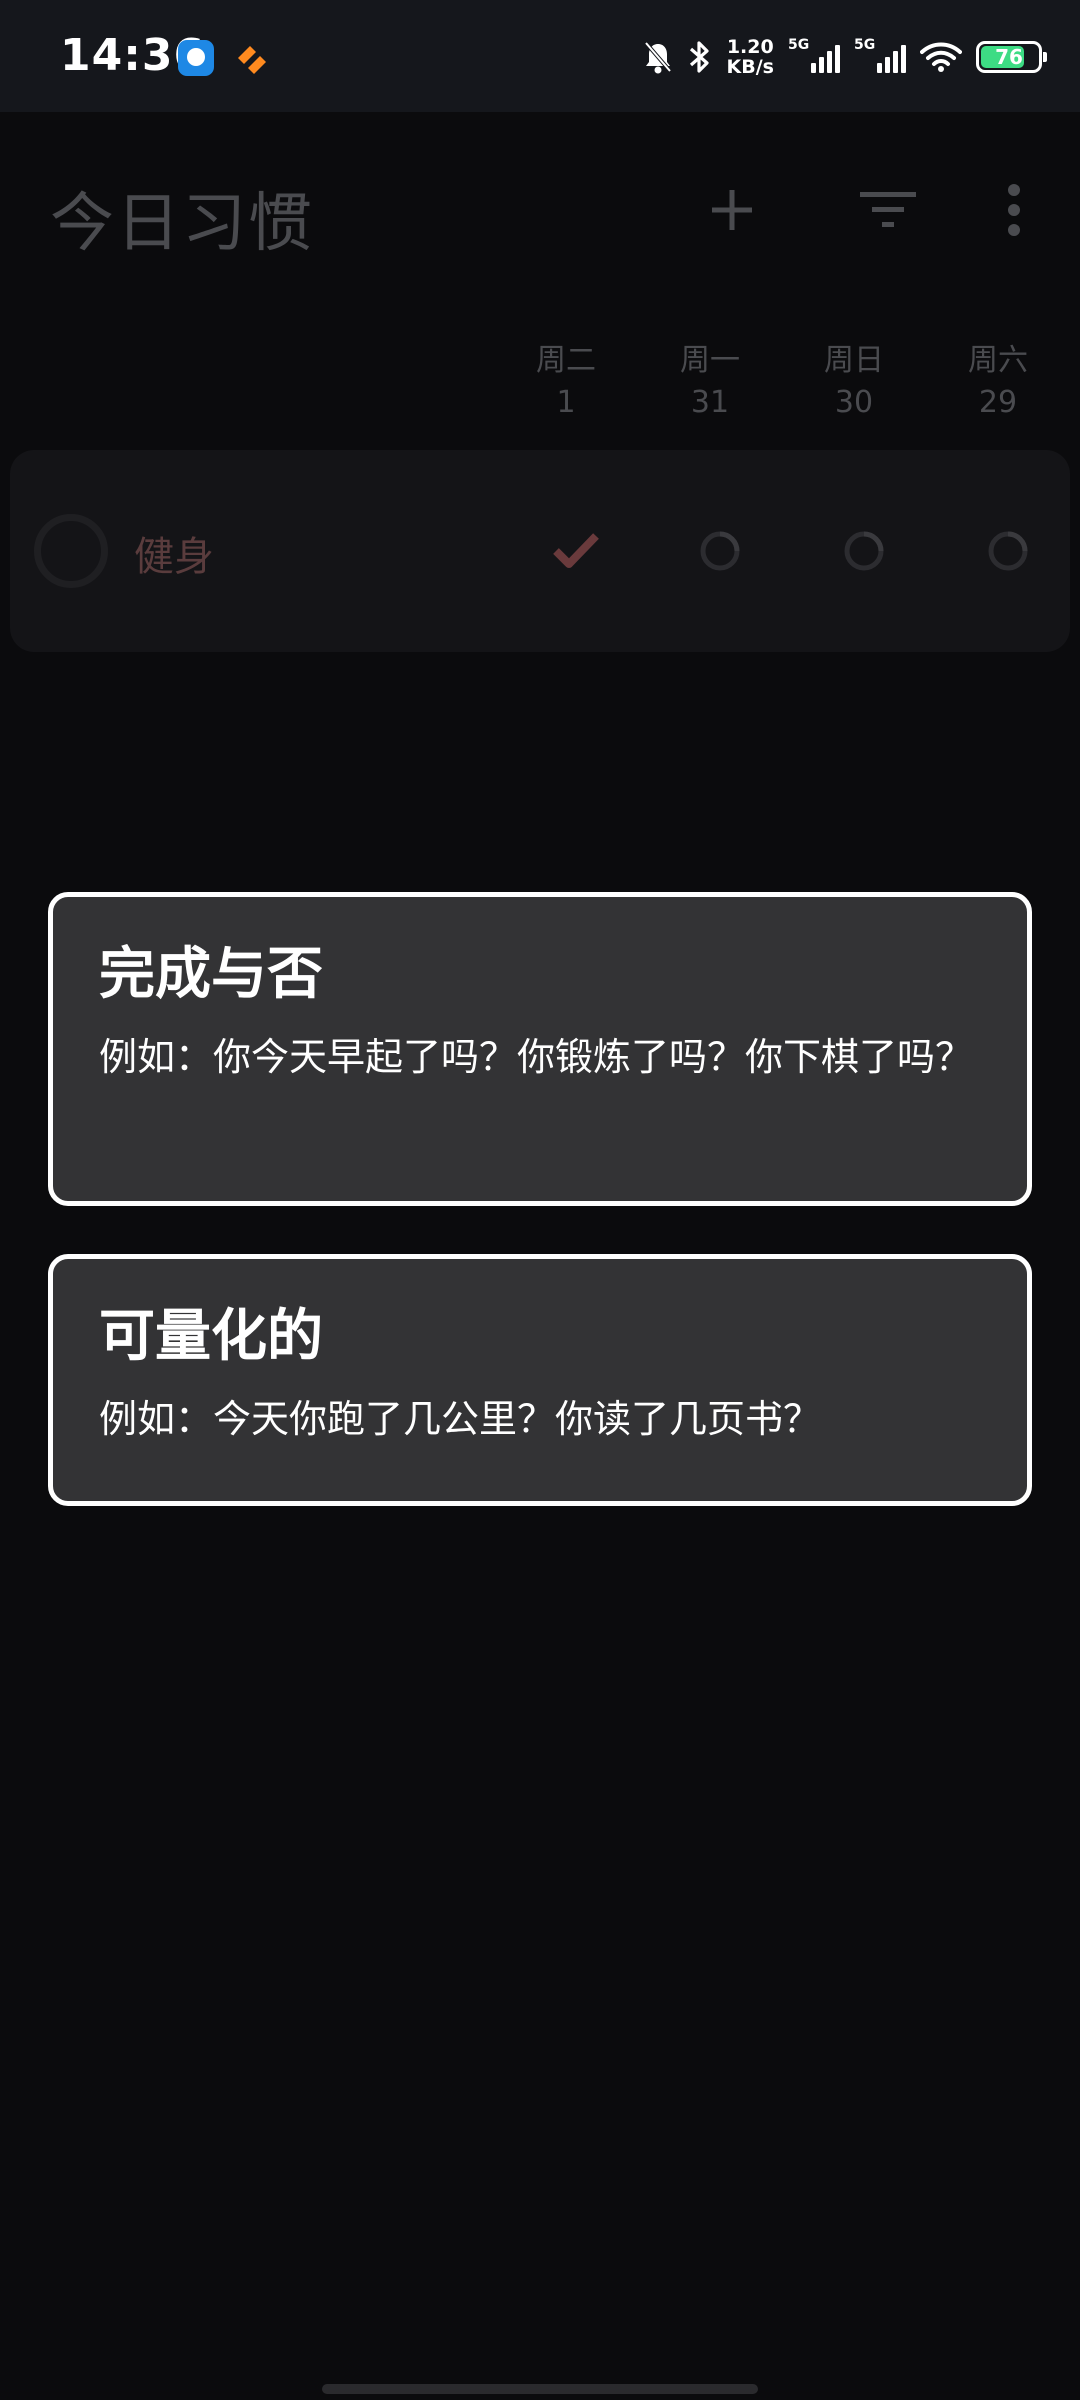  Describe the element at coordinates (845, 57) in the screenshot. I see `status-icons: 1.20 KB/s 5G 5G 76` at that location.